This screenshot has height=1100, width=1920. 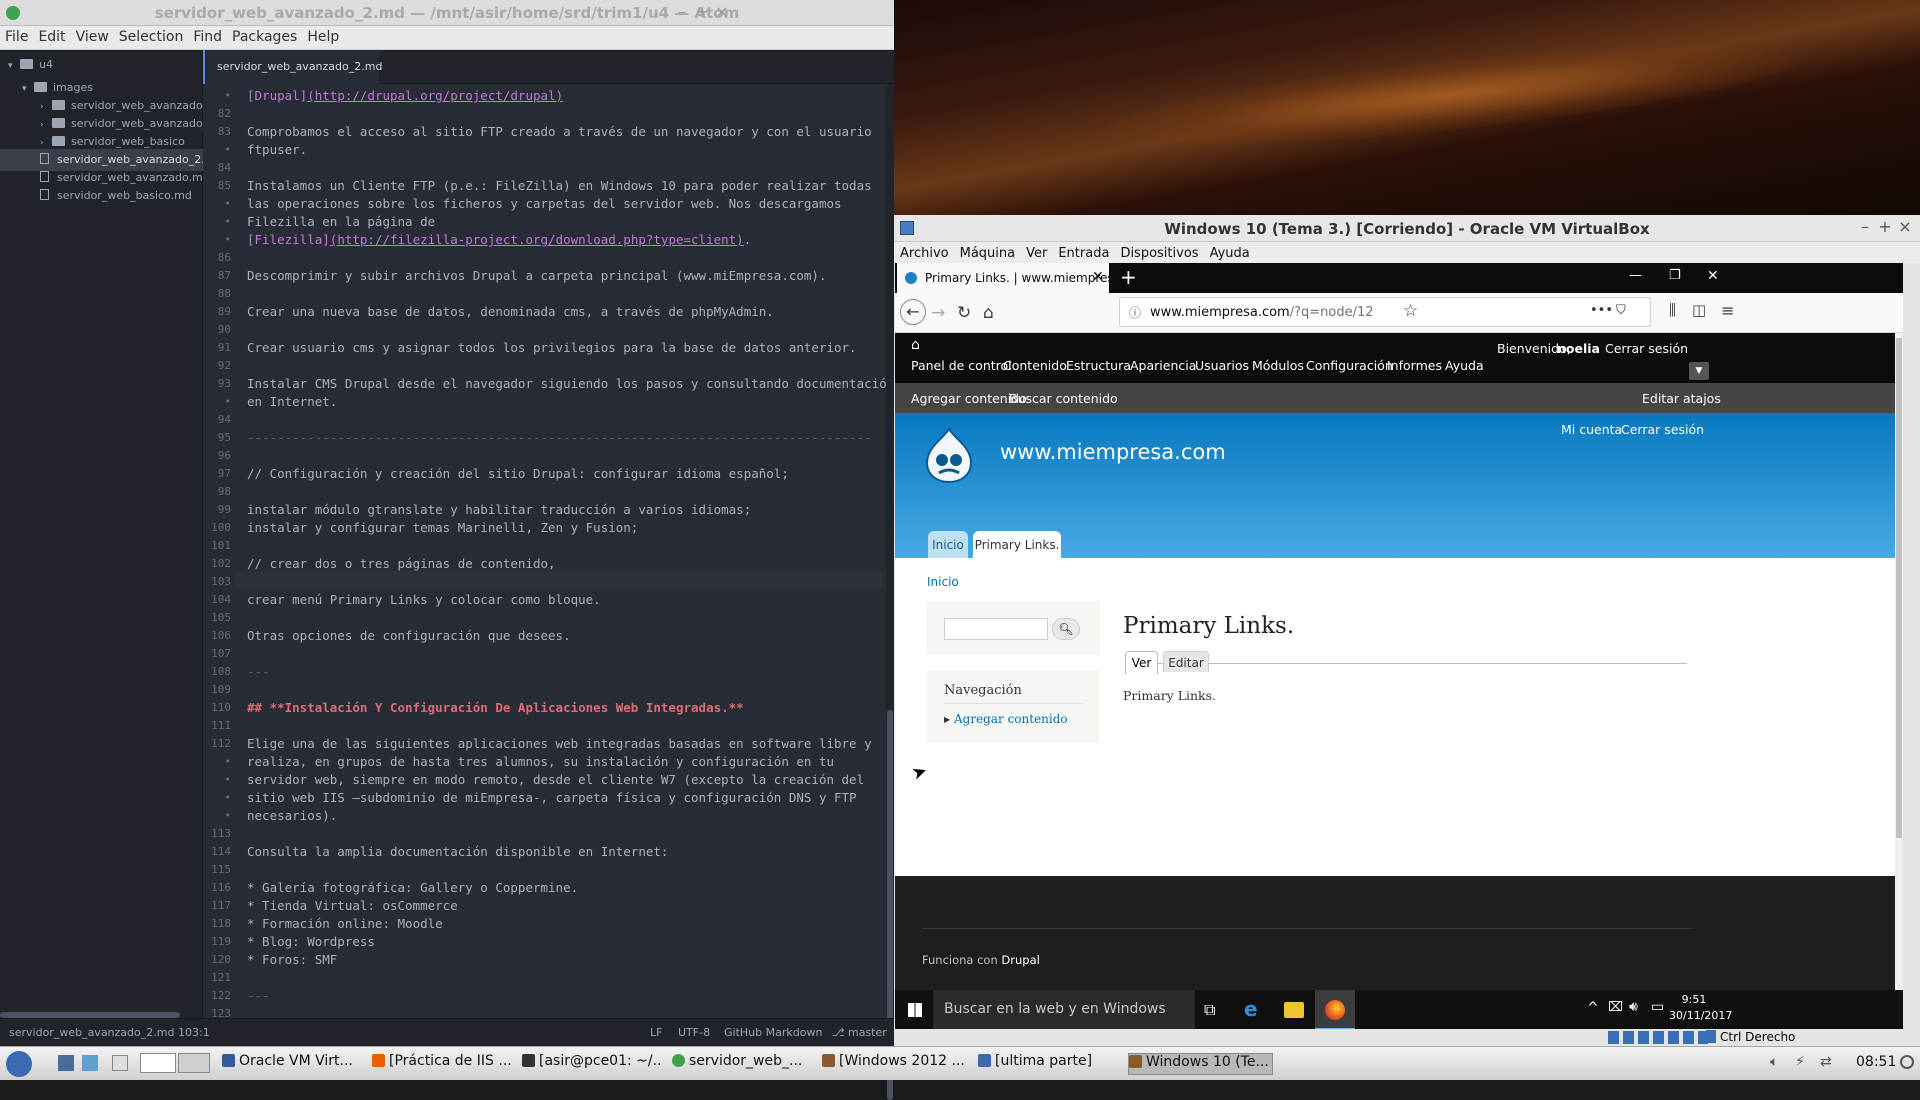 What do you see at coordinates (1141, 662) in the screenshot?
I see `tab-ver: Ver` at bounding box center [1141, 662].